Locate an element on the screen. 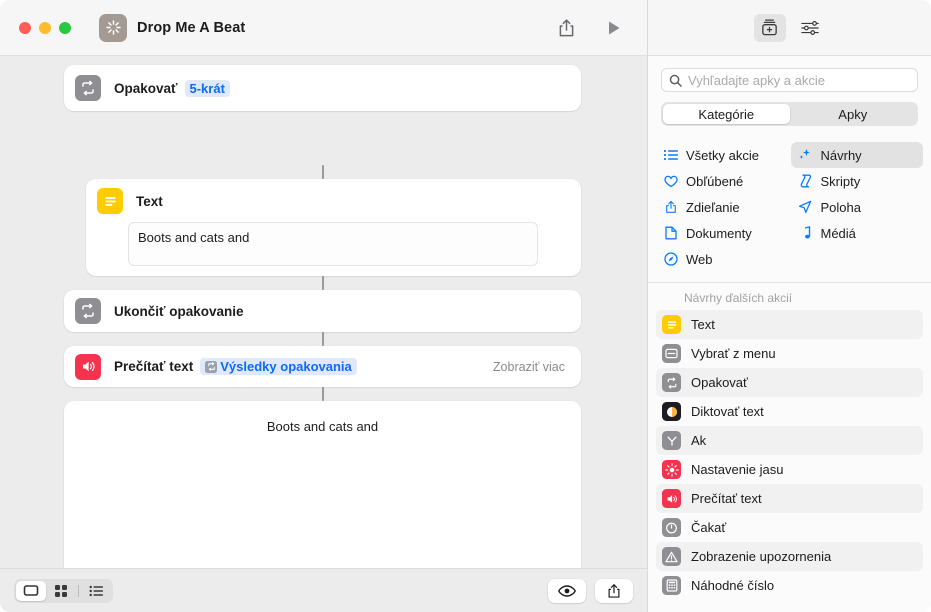 The image size is (931, 612). play-icon is located at coordinates (614, 27).